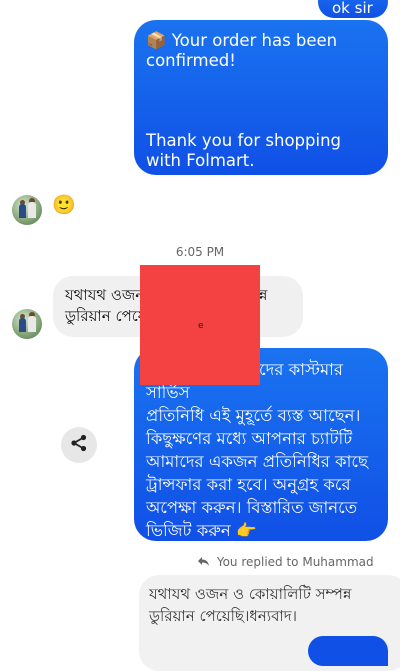 The image size is (400, 671). I want to click on outgoing-message-ok: ok sir, so click(353, 9).